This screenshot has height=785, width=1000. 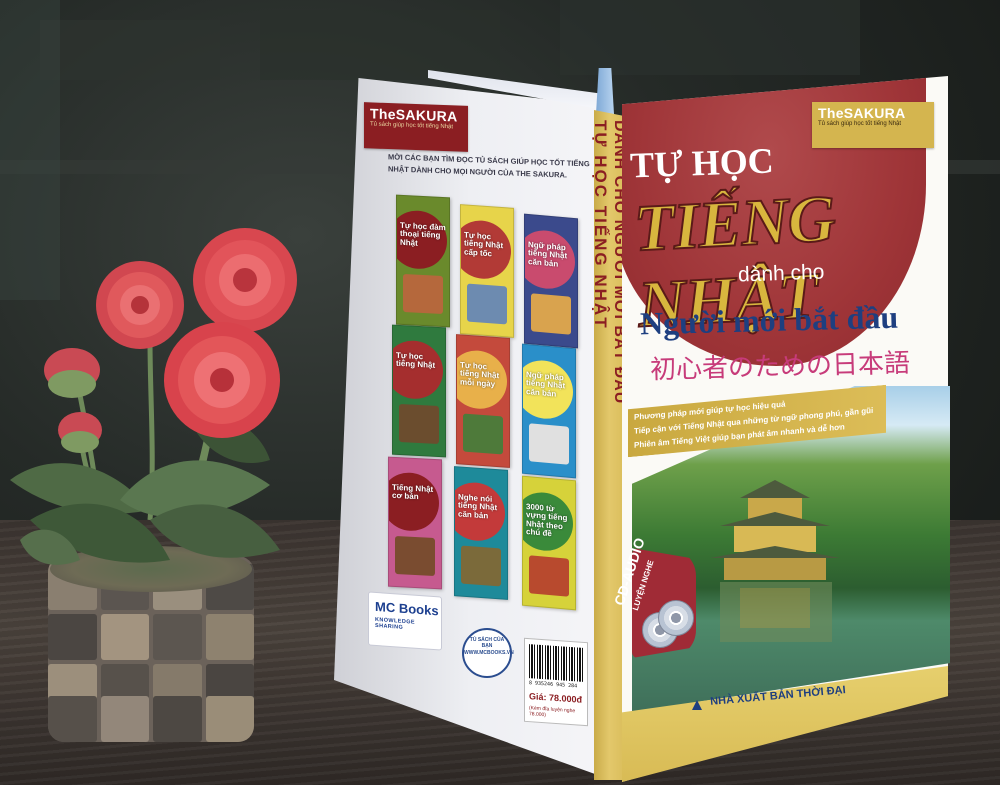 I want to click on brand-tagline: Tủ sách giúp học tốt tiếng Nhật, so click(x=860, y=124).